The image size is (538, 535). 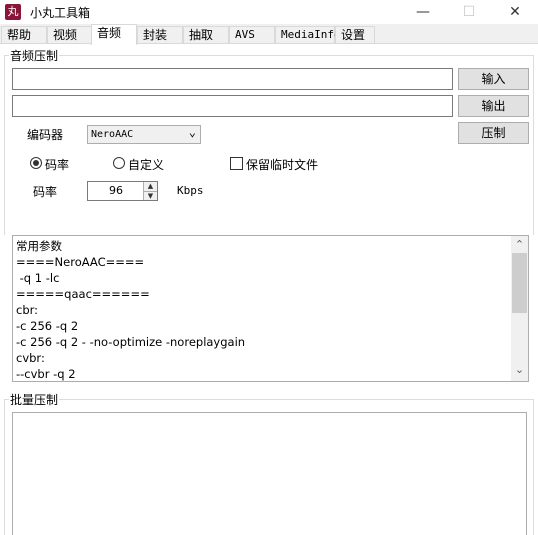 What do you see at coordinates (36, 163) in the screenshot?
I see `mode-bitrate-radio` at bounding box center [36, 163].